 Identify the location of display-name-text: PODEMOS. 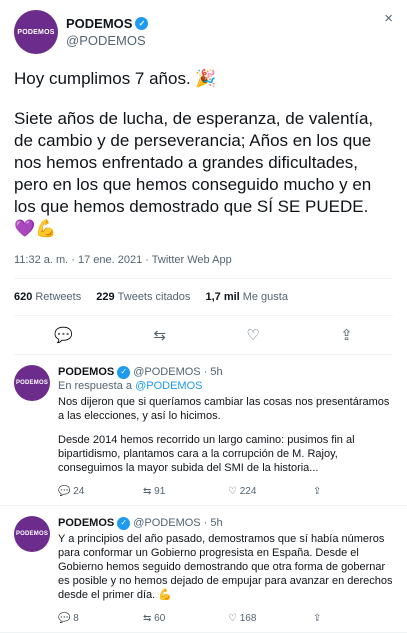
(99, 23).